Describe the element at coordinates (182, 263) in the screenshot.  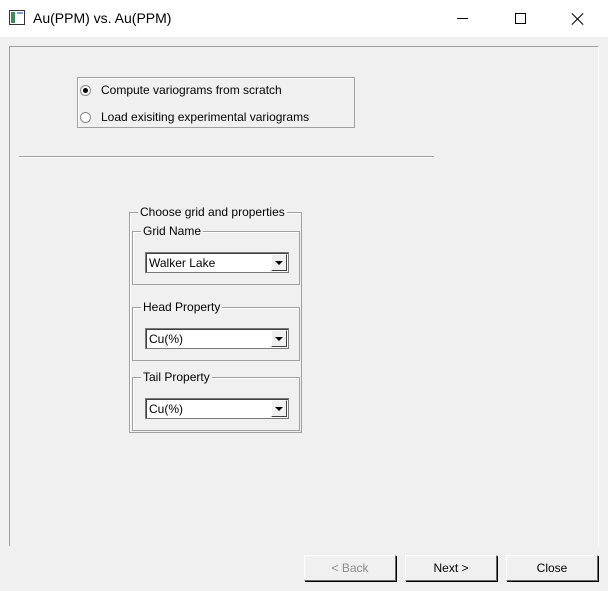
I see `grid-name-value: Walker Lake` at that location.